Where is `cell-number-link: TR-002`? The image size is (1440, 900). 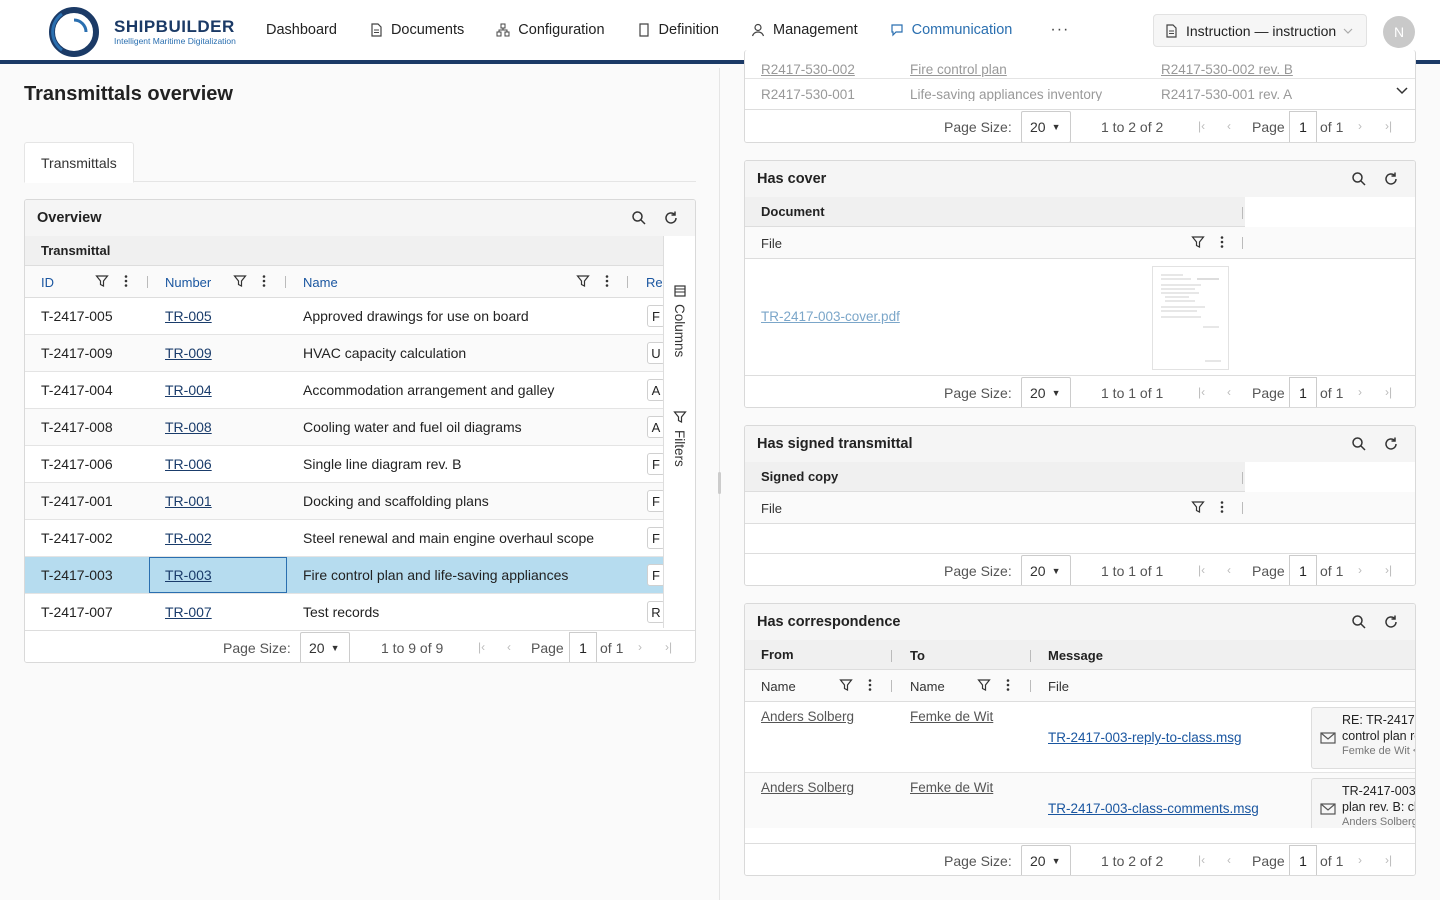
cell-number-link: TR-002 is located at coordinates (188, 538).